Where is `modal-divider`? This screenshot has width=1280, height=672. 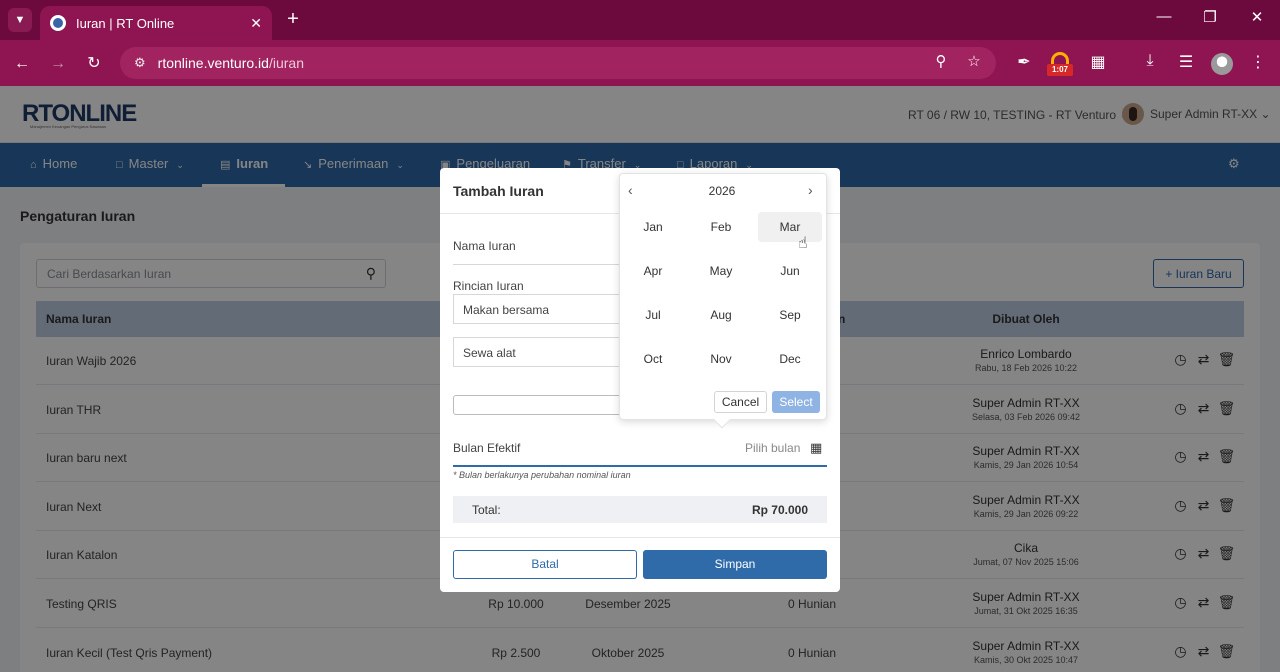
modal-divider is located at coordinates (640, 537).